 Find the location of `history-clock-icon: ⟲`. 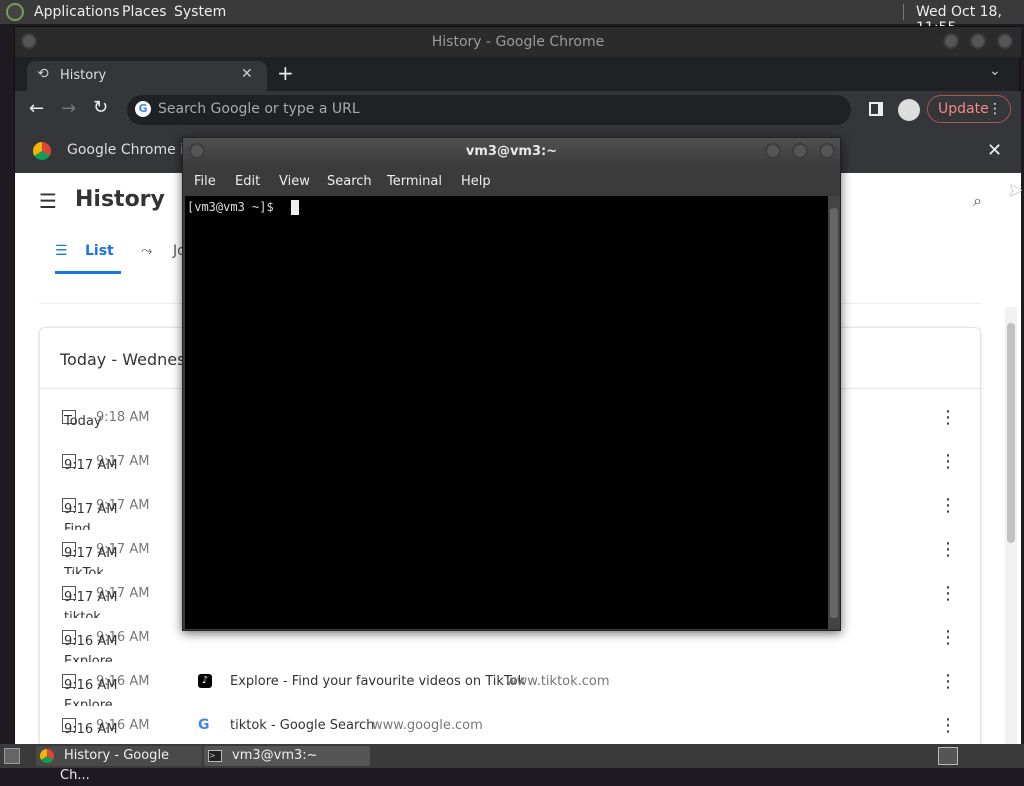

history-clock-icon: ⟲ is located at coordinates (43, 74).